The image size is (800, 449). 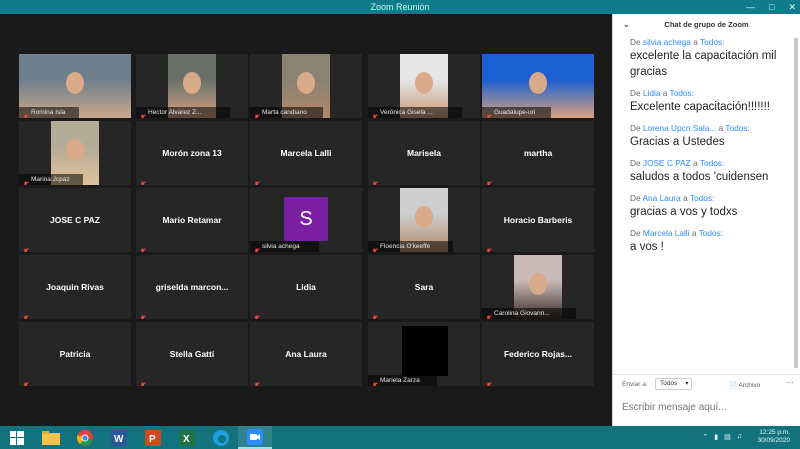 I want to click on clock: 12:25 p.m. 30/09/2020, so click(x=773, y=437).